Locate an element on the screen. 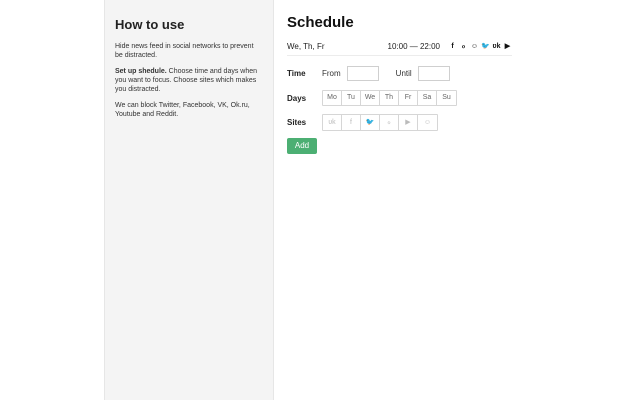 The height and width of the screenshot is (400, 640). site-toggle-youtube-icon: ▶ is located at coordinates (408, 122).